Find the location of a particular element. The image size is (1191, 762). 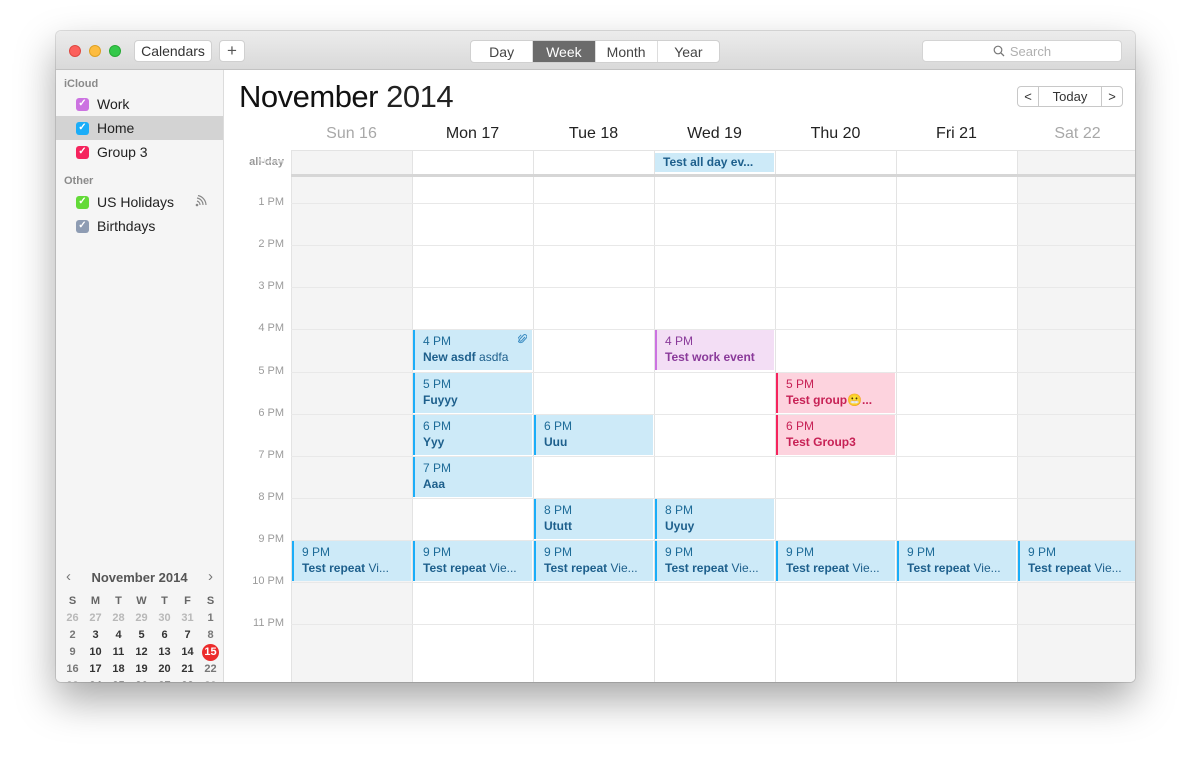

mini-day: 23 is located at coordinates (72, 680).